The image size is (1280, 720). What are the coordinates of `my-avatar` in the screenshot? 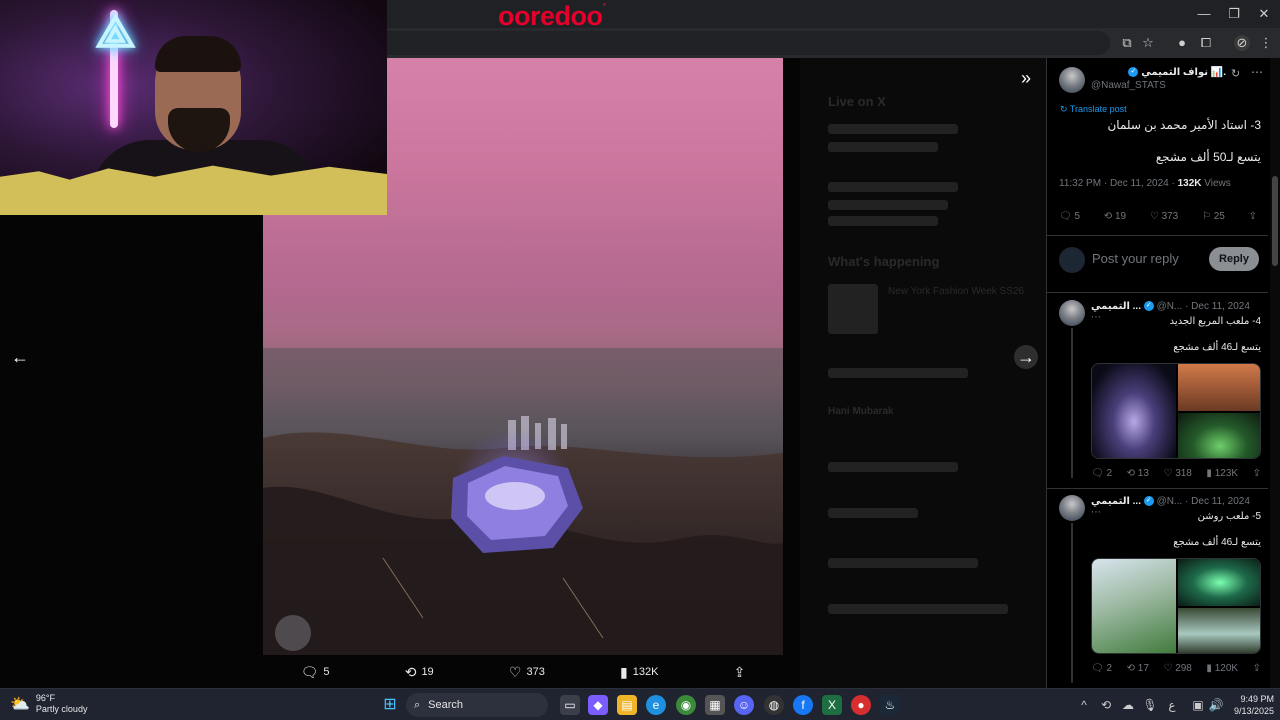 It's located at (1072, 260).